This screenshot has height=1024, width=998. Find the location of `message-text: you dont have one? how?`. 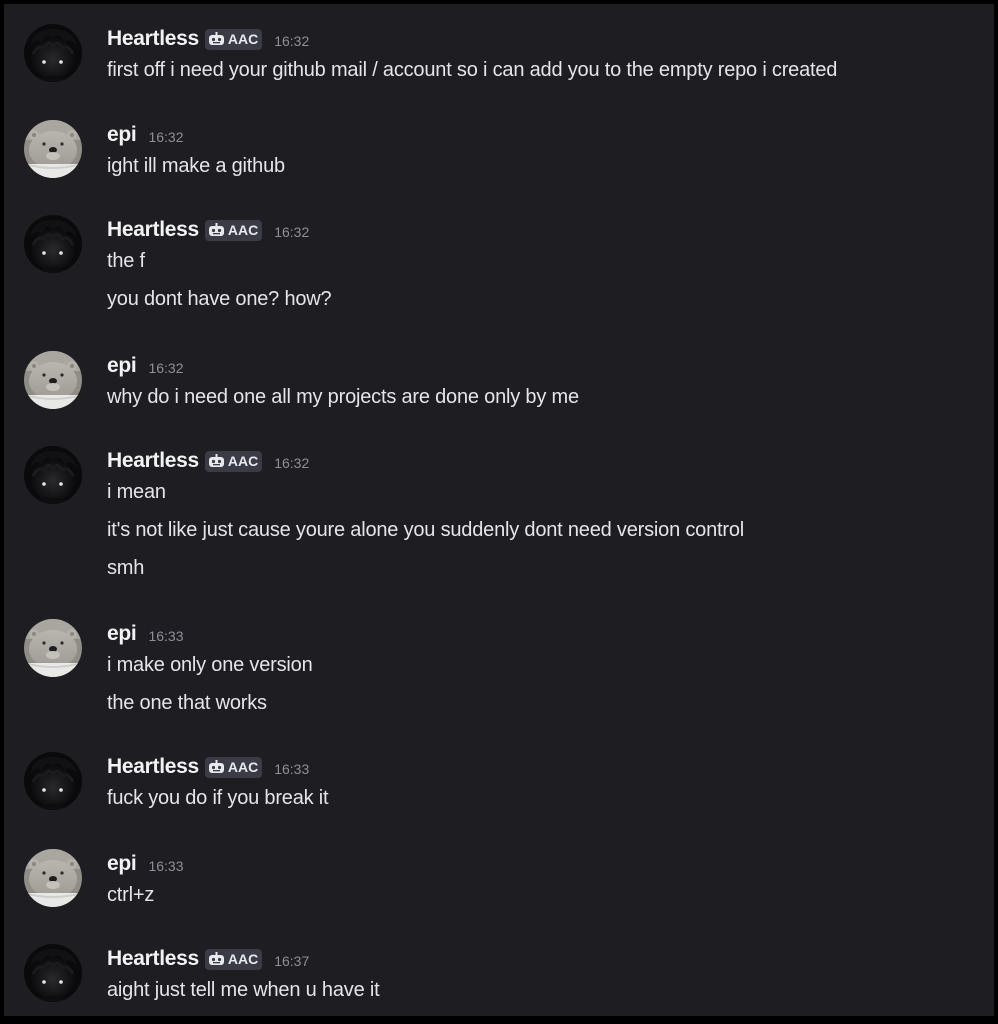

message-text: you dont have one? how? is located at coordinates (219, 299).